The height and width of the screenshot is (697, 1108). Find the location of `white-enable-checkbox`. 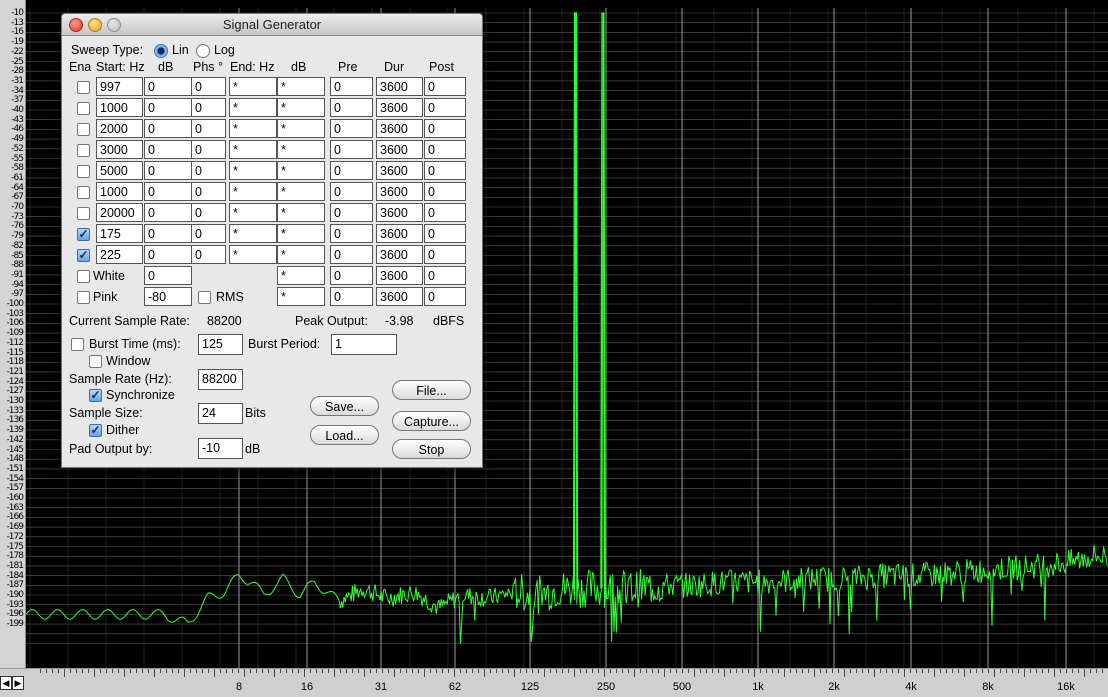

white-enable-checkbox is located at coordinates (83, 276).